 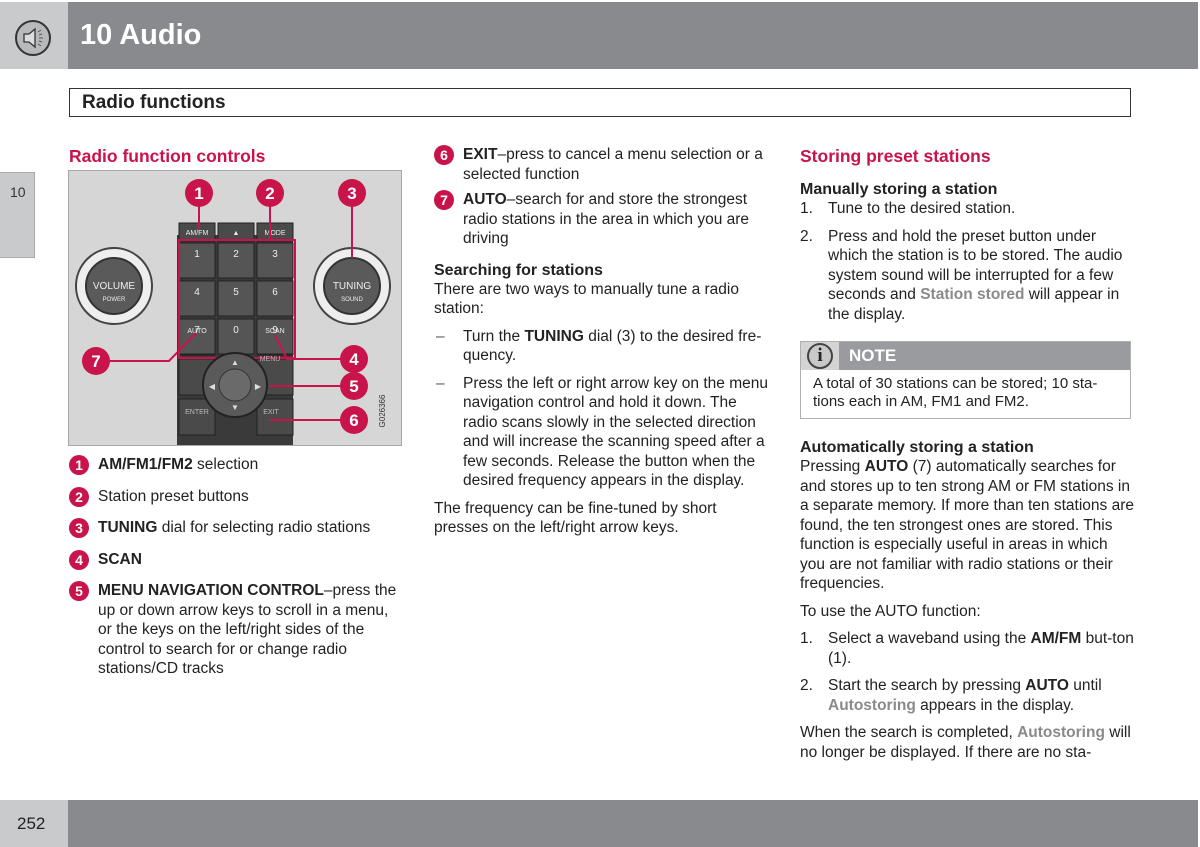 What do you see at coordinates (899, 189) in the screenshot?
I see `manual-heading: Manually storing a station` at bounding box center [899, 189].